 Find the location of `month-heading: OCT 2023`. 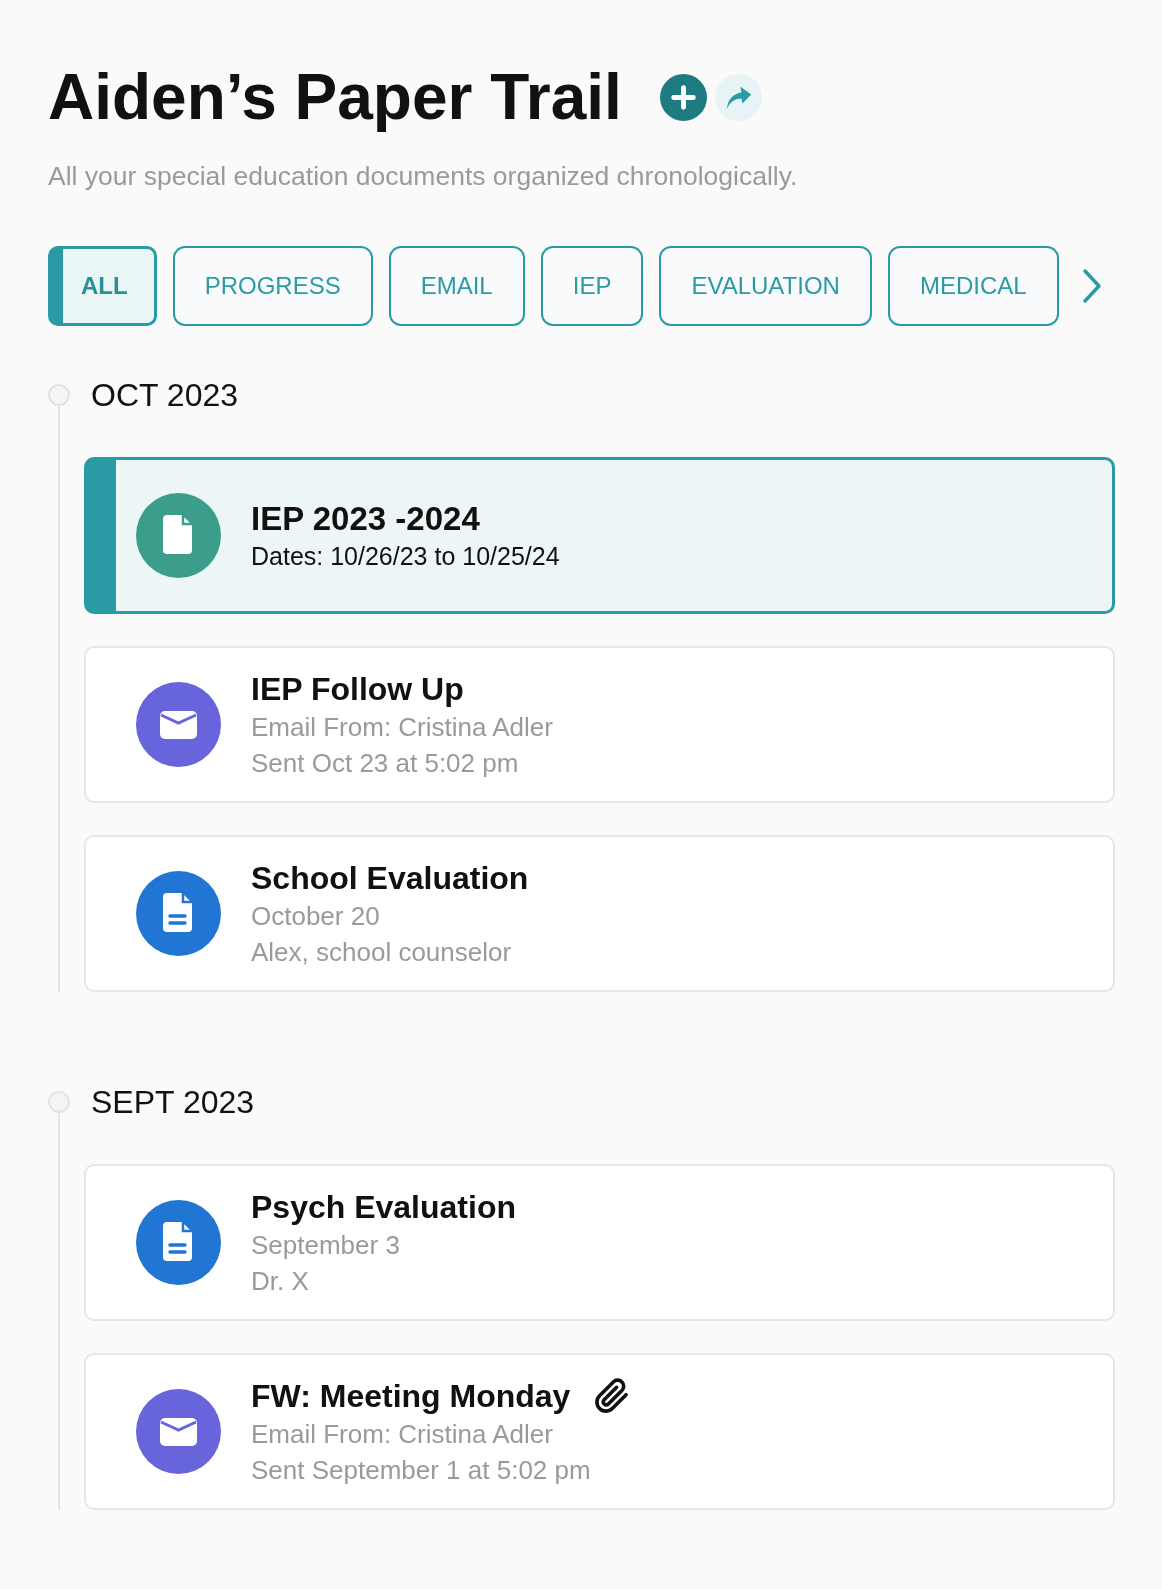

month-heading: OCT 2023 is located at coordinates (165, 395).